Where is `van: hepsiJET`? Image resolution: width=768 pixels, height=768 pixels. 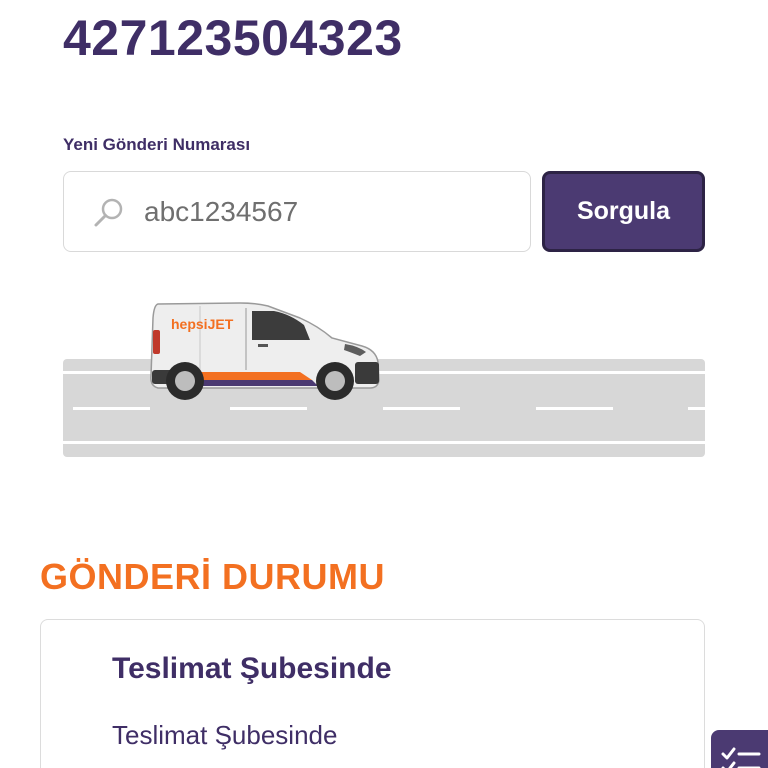 van: hepsiJET is located at coordinates (265, 351).